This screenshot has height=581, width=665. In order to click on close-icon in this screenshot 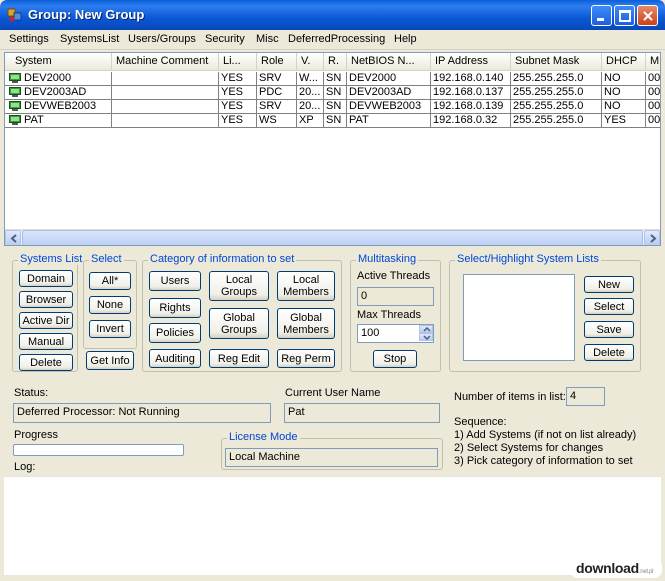, I will do `click(648, 16)`.